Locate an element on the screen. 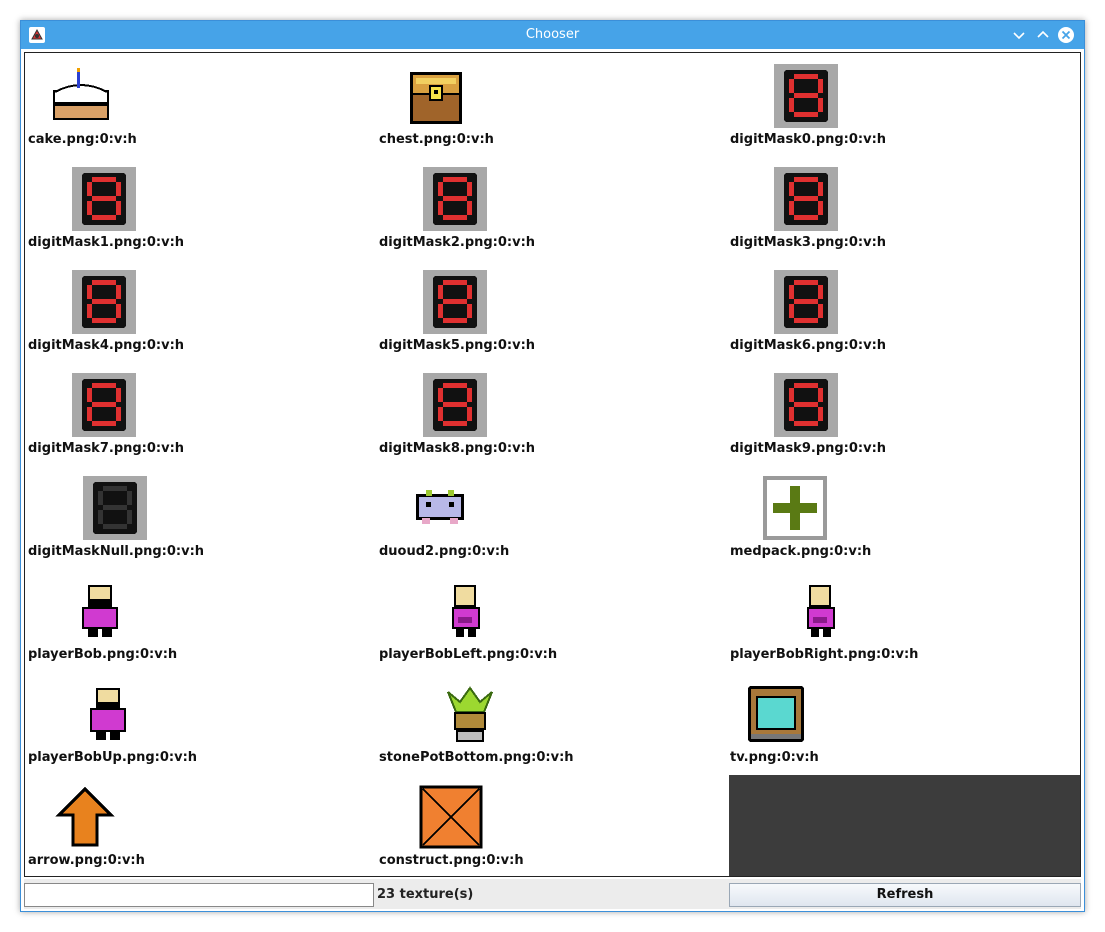 The image size is (1105, 932). arrow-icon is located at coordinates (85, 816).